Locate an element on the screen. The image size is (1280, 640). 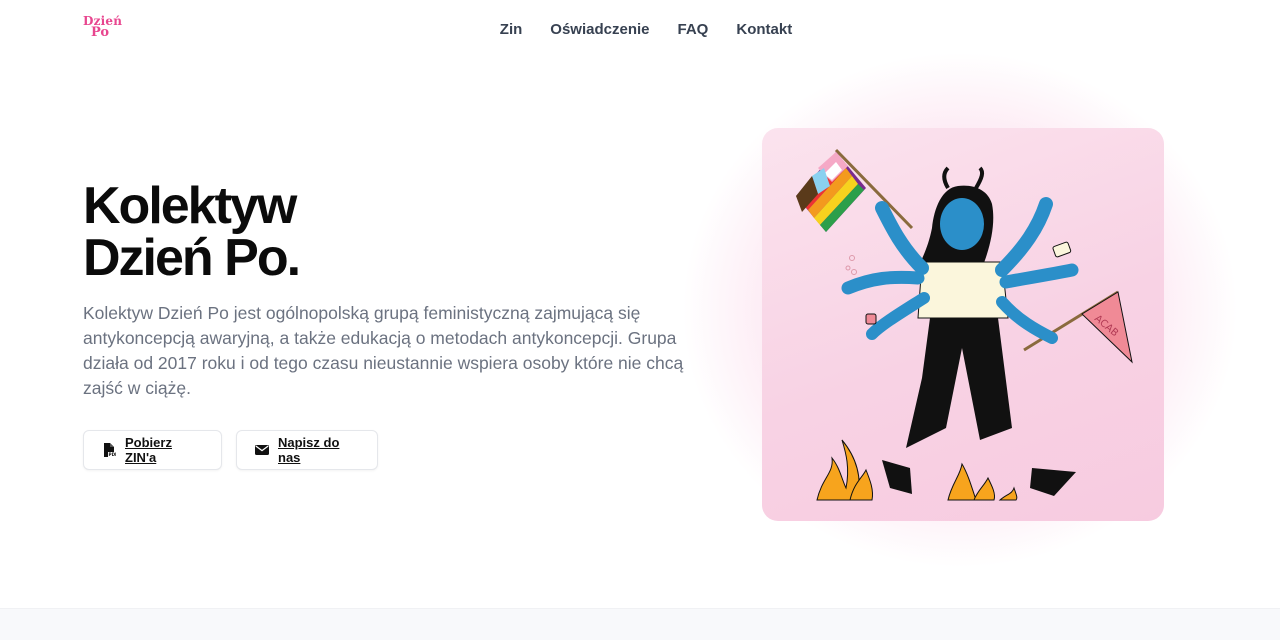
nav-item-kontakt: Kontakt is located at coordinates (764, 30).